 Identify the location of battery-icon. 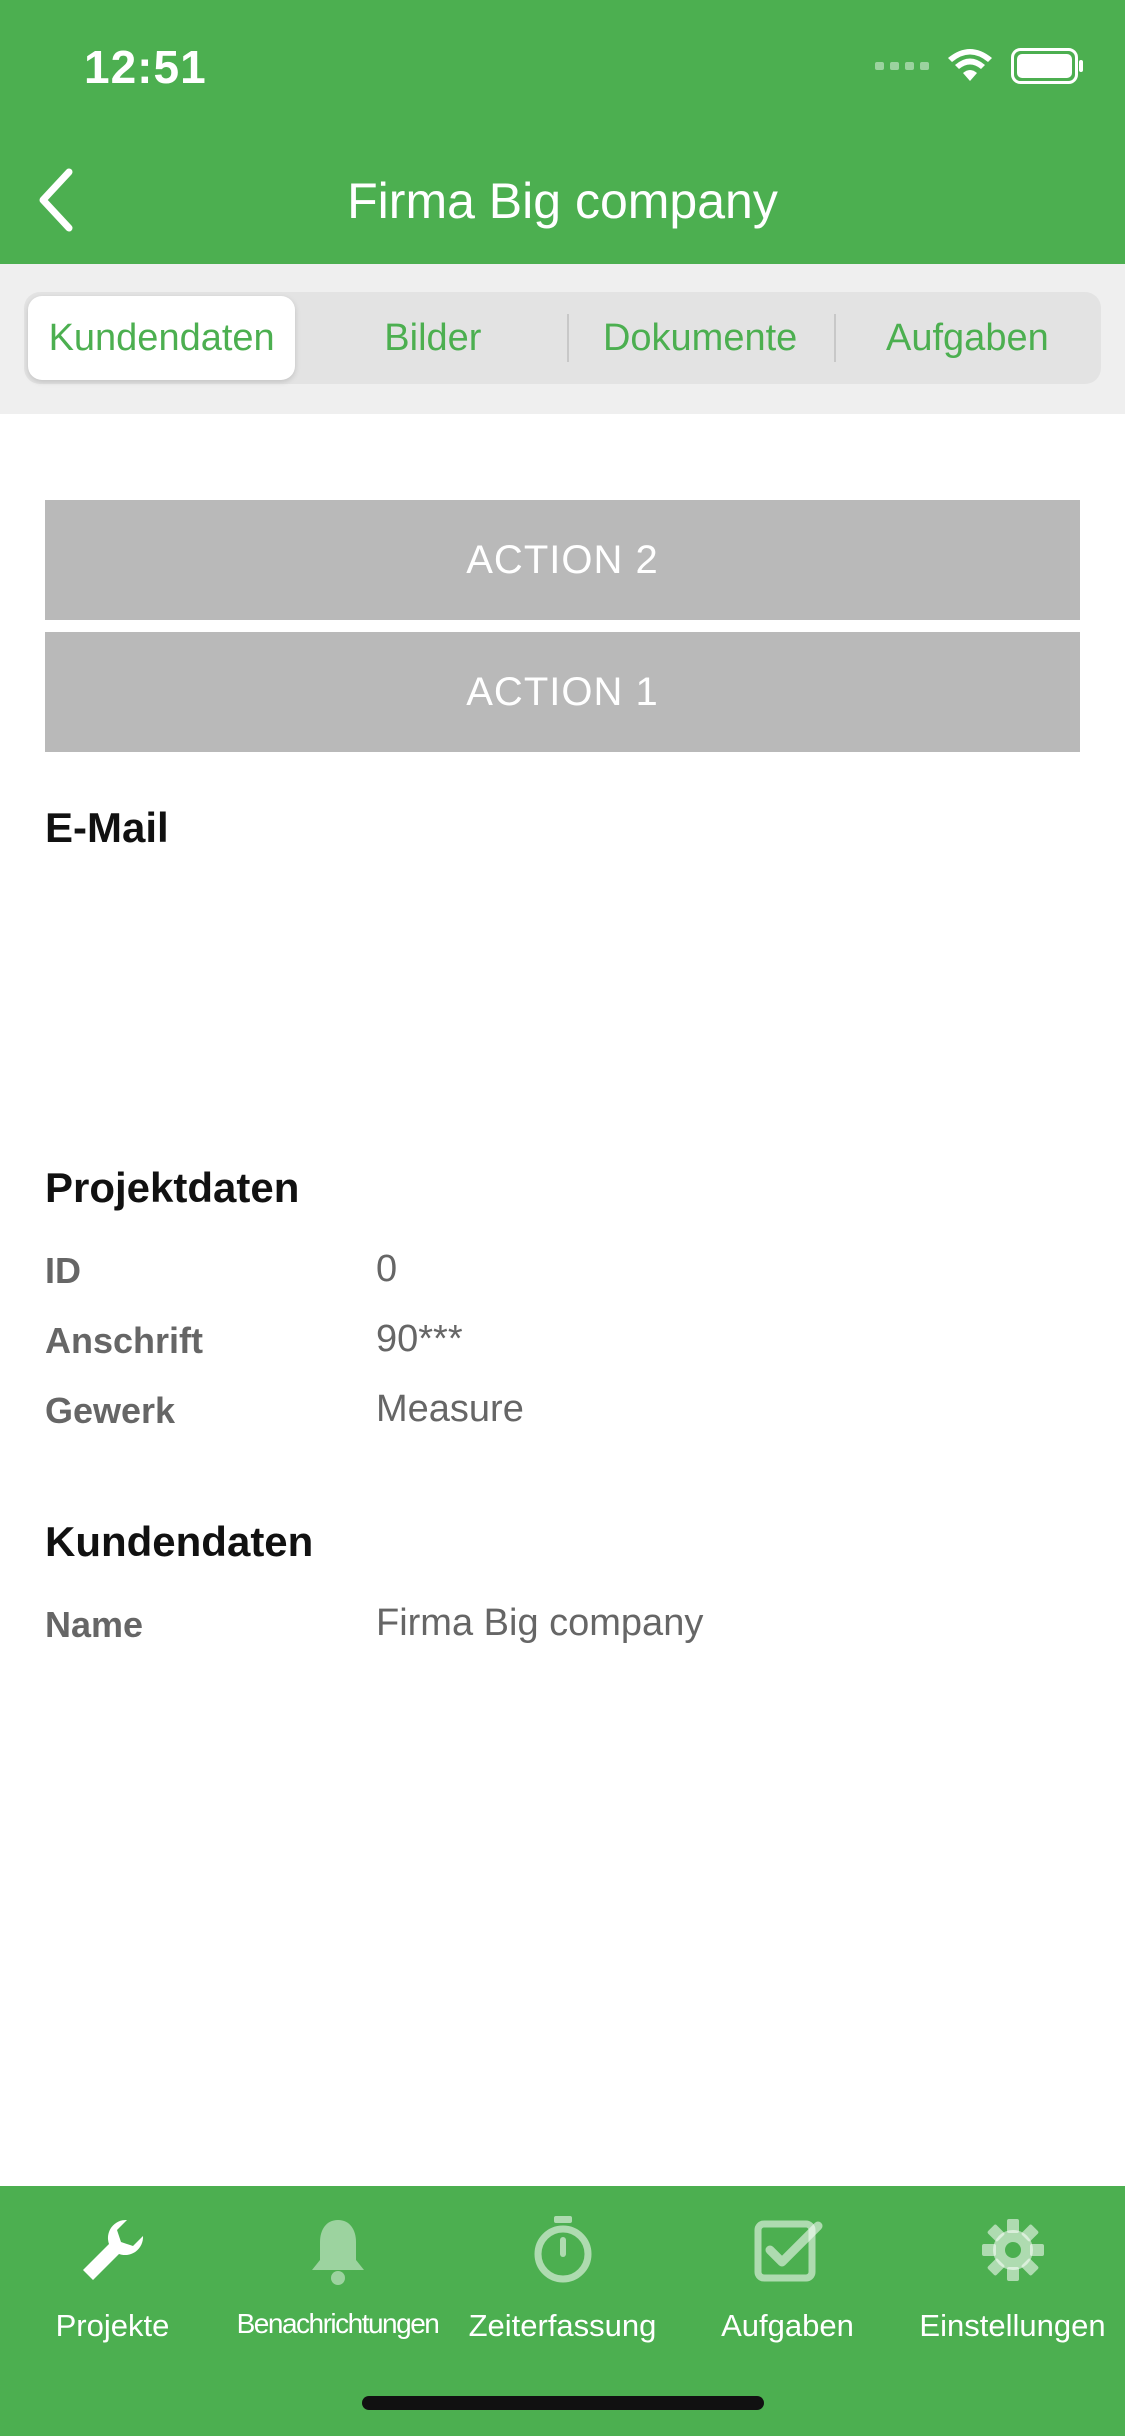
(1047, 66).